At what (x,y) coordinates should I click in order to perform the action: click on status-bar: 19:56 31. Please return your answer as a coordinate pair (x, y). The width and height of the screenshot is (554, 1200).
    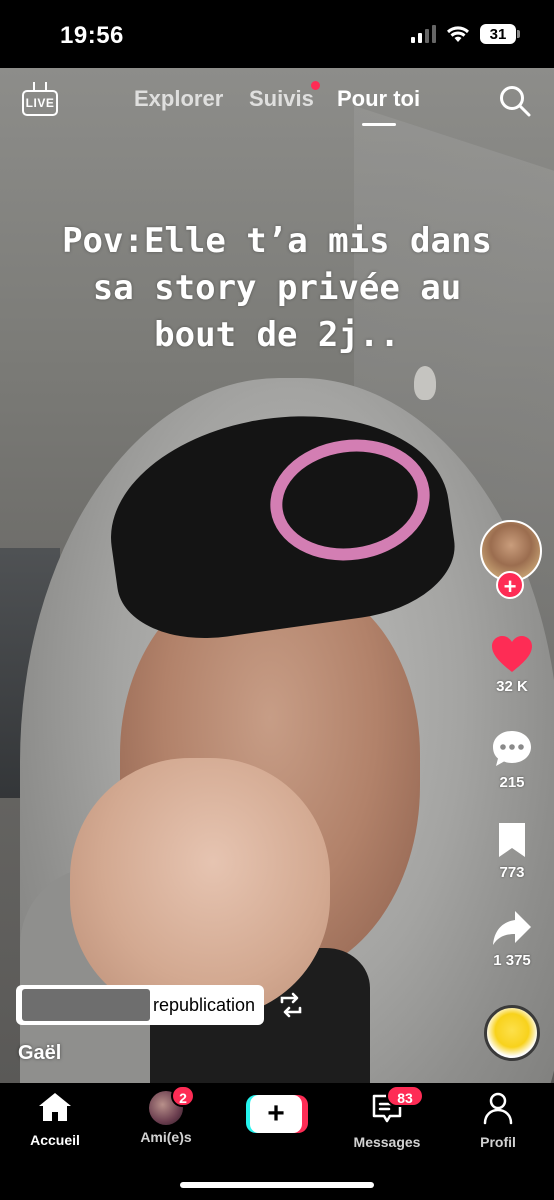
    Looking at the image, I should click on (277, 34).